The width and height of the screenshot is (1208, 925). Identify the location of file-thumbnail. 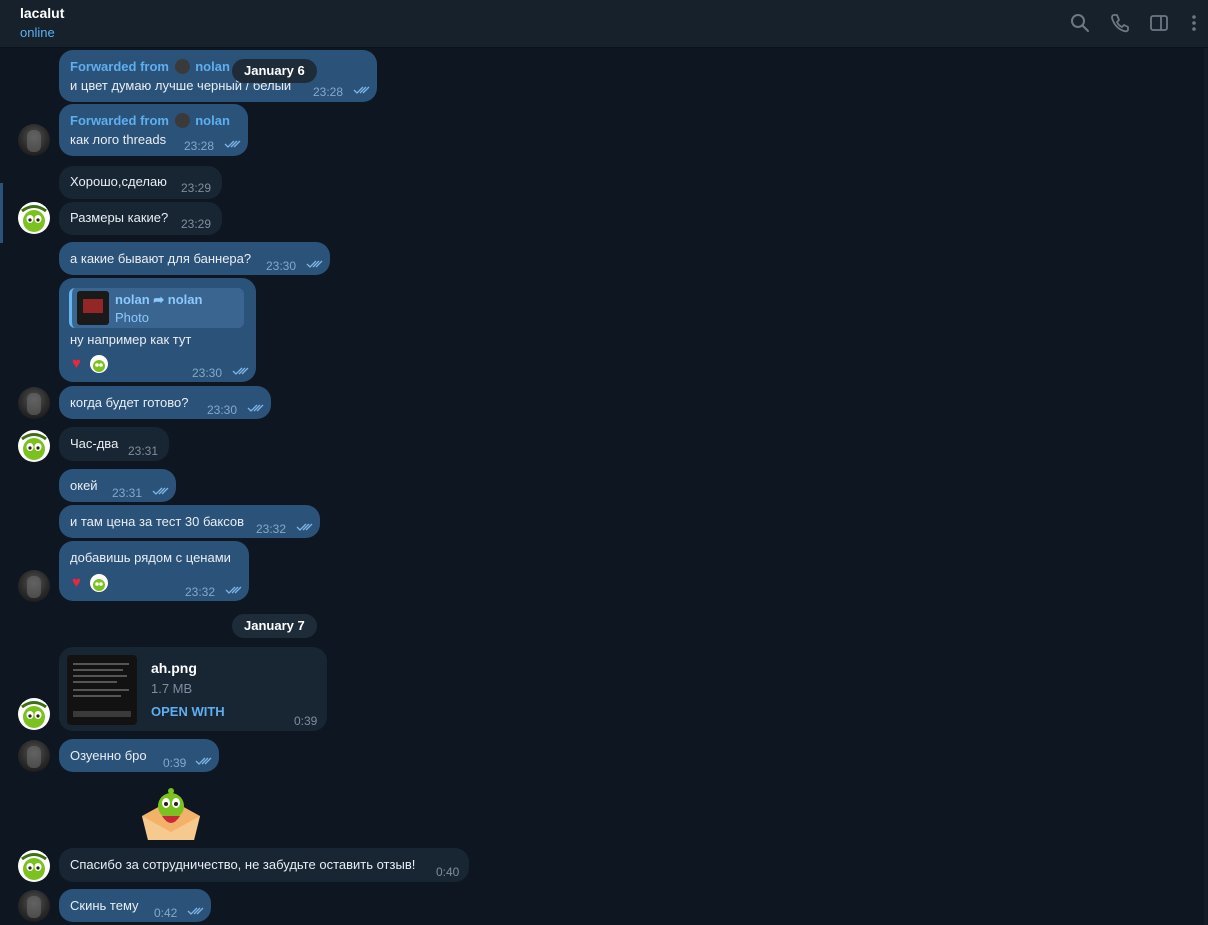
(102, 690).